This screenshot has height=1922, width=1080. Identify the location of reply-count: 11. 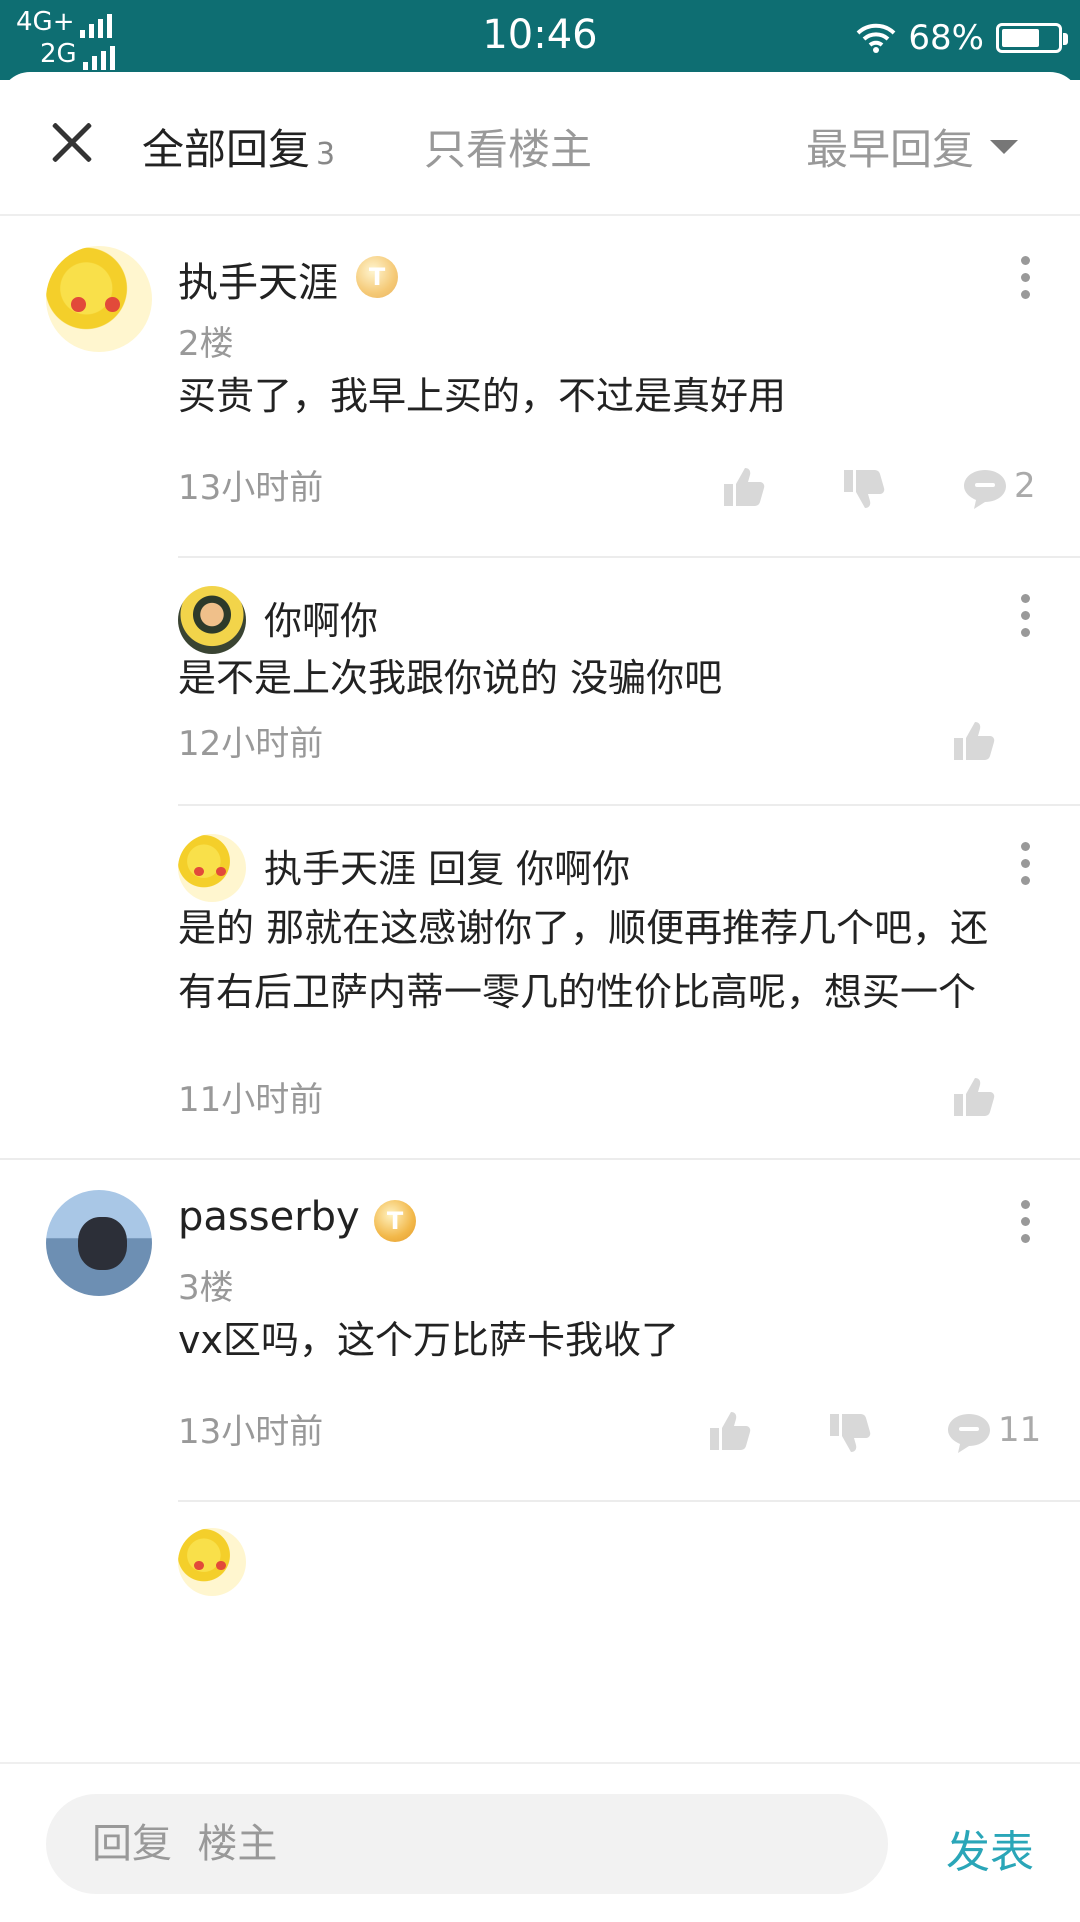
(1020, 1430).